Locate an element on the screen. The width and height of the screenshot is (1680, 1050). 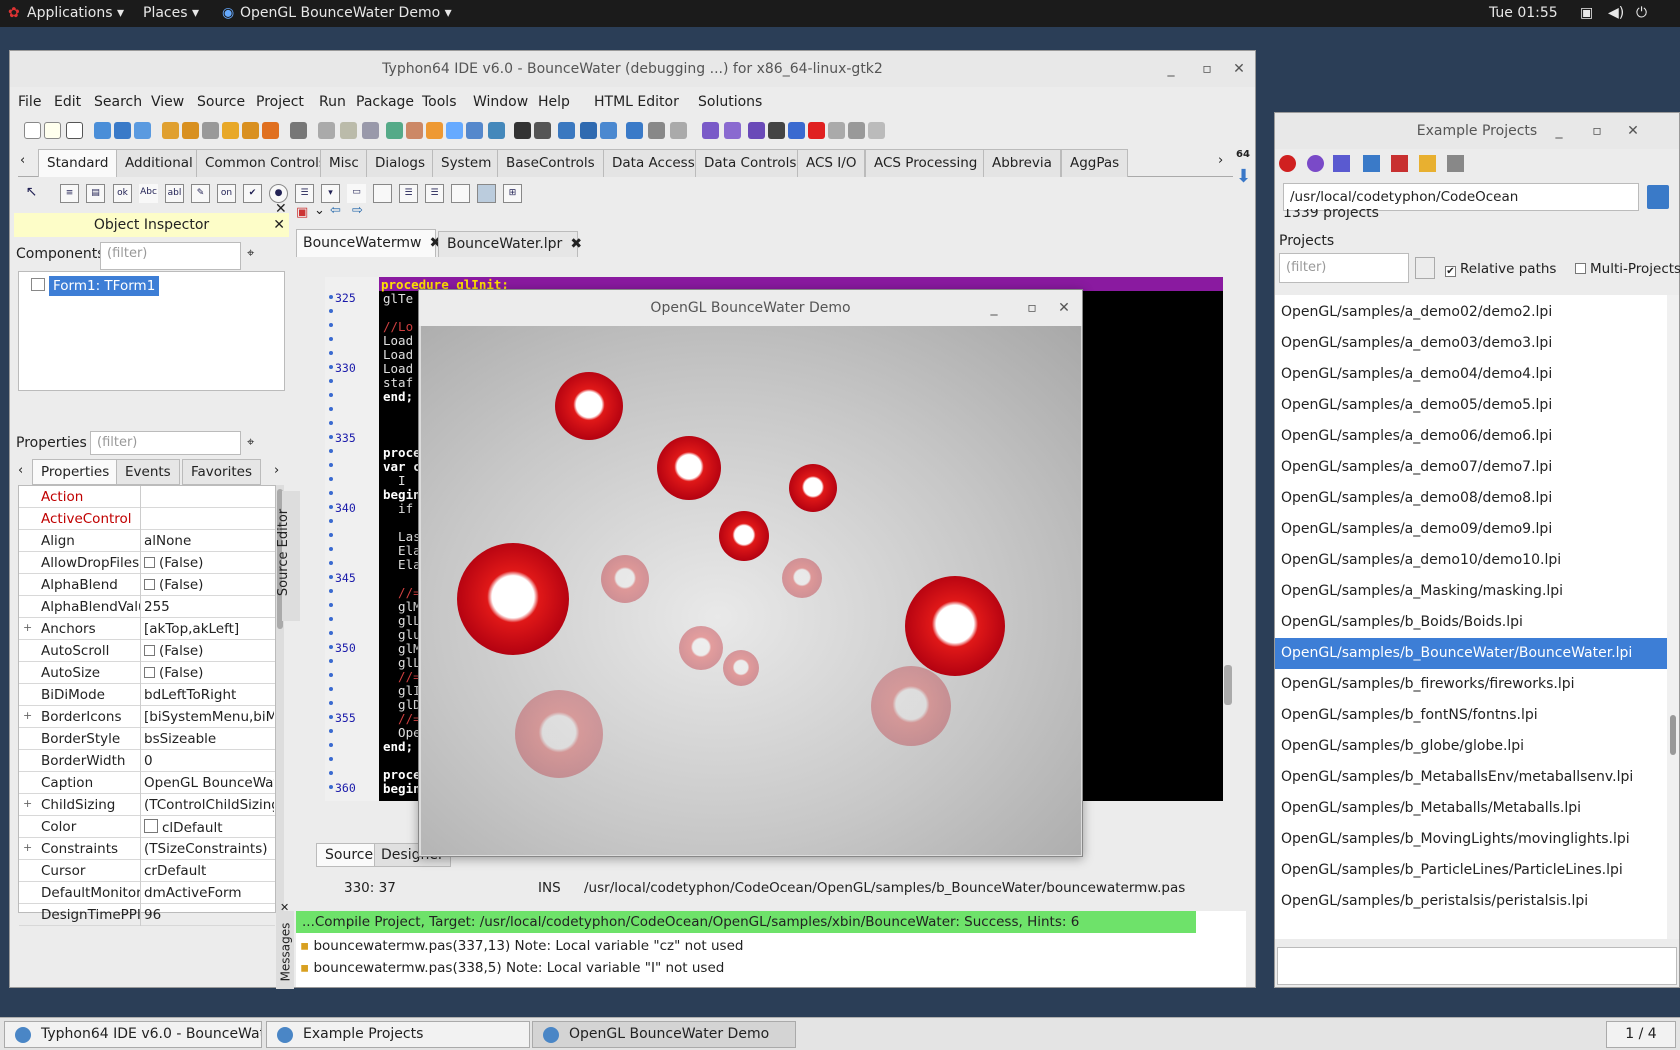
step-icon is located at coordinates (588, 130).